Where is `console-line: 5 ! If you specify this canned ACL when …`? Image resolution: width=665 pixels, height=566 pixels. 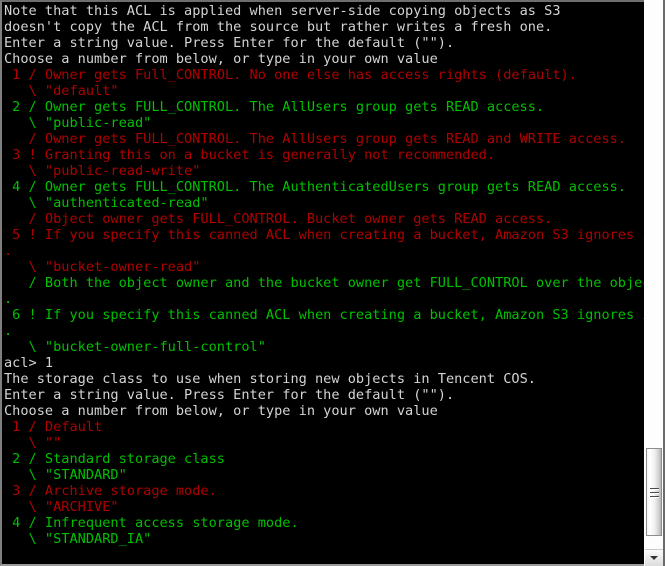
console-line: 5 ! If you specify this canned ACL when … is located at coordinates (324, 235).